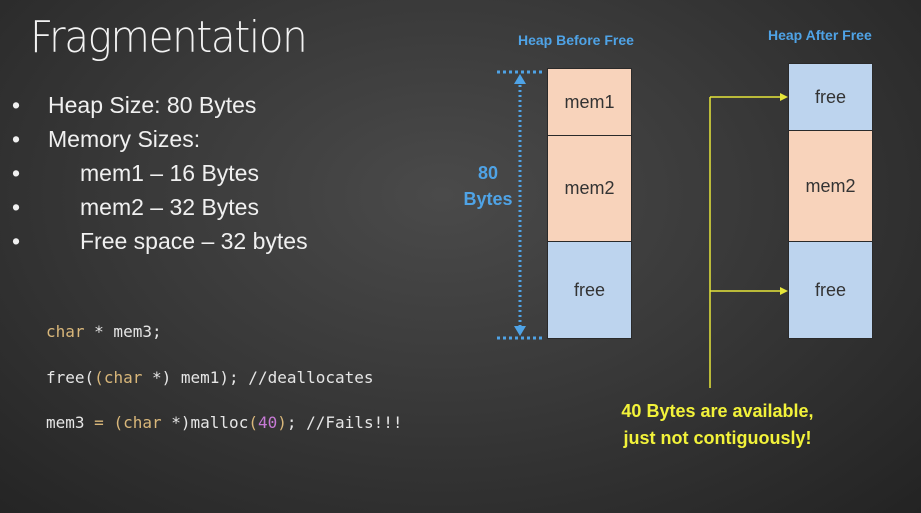 Image resolution: width=921 pixels, height=513 pixels. I want to click on size-label-80-bytes: 80 Bytes, so click(488, 186).